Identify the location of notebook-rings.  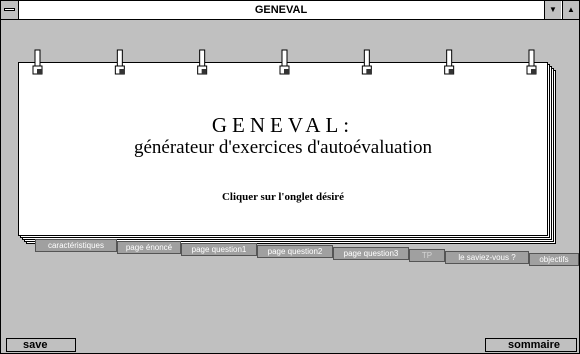
(284, 62).